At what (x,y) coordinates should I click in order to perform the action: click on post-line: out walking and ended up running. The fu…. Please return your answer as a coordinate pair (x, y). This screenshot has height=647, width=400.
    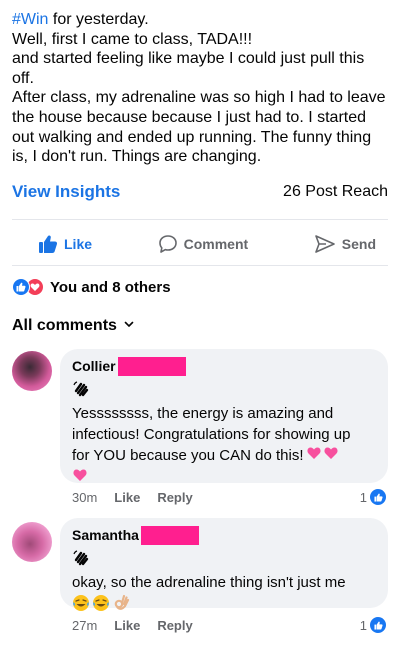
    Looking at the image, I should click on (192, 137).